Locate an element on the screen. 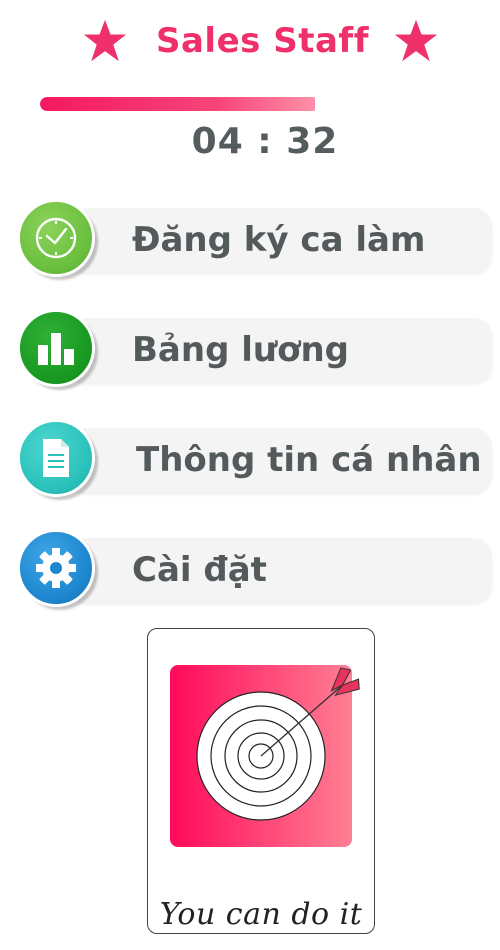 This screenshot has height=950, width=500. timer-progress-fill is located at coordinates (177, 104).